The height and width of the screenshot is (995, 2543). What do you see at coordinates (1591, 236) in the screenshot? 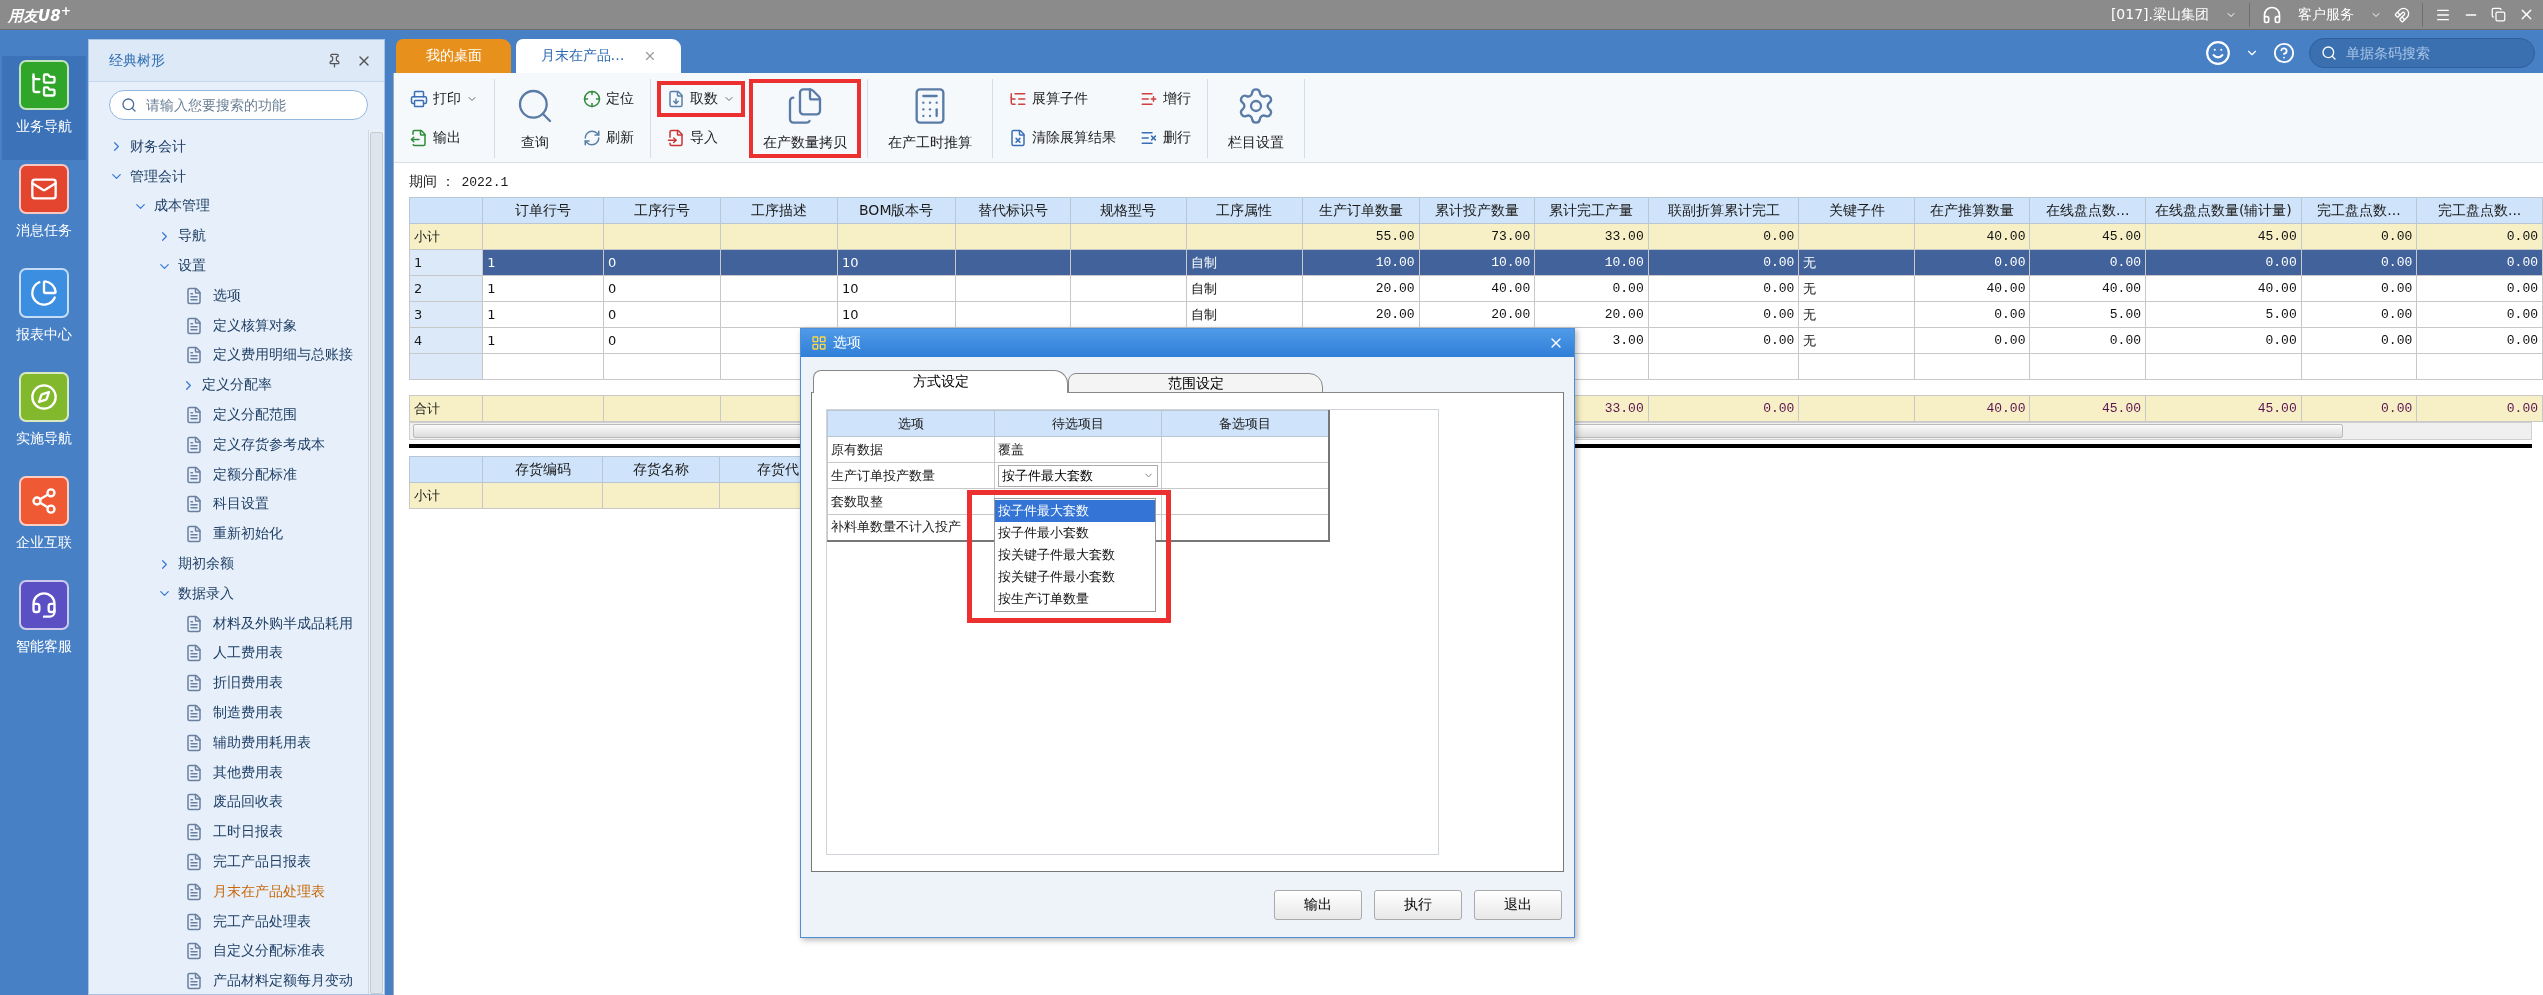
I see `table-cell: 33.00` at bounding box center [1591, 236].